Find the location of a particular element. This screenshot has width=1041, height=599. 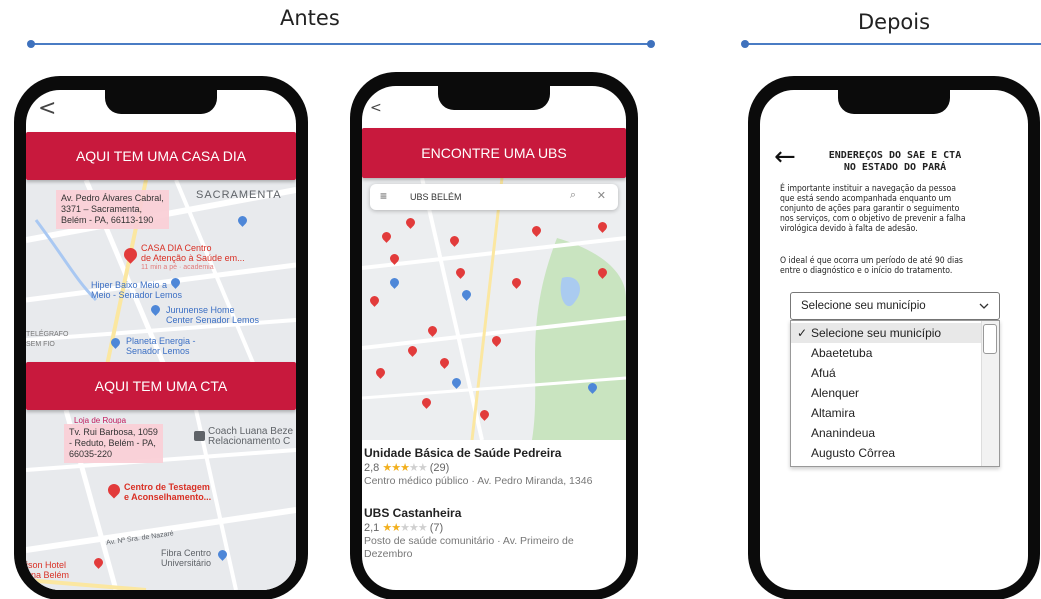

dropdown-scrollbar is located at coordinates (990, 393).